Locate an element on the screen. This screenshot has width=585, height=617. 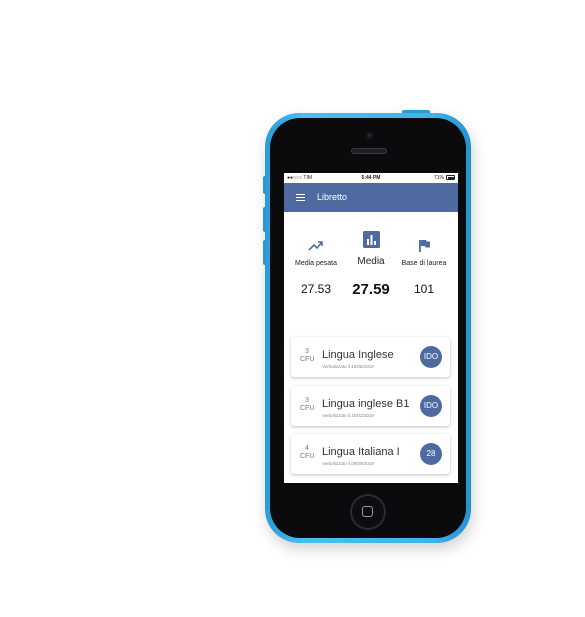
stat-label: Base di laurea is located at coordinates (424, 263).